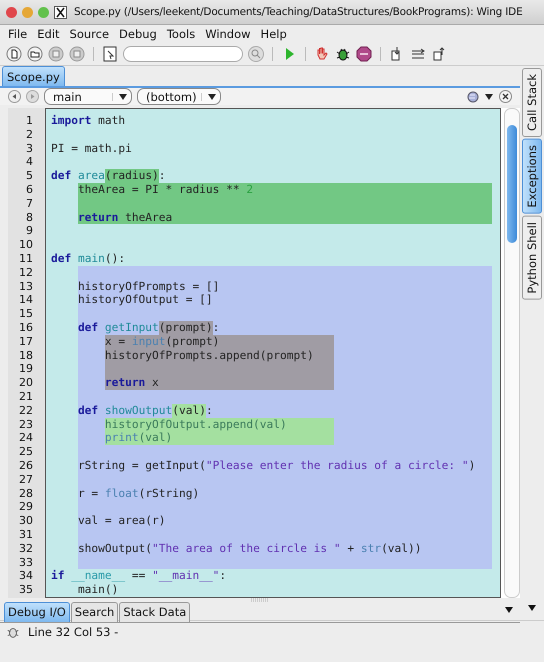 This screenshot has height=662, width=544. I want to click on menu-item: Source, so click(90, 34).